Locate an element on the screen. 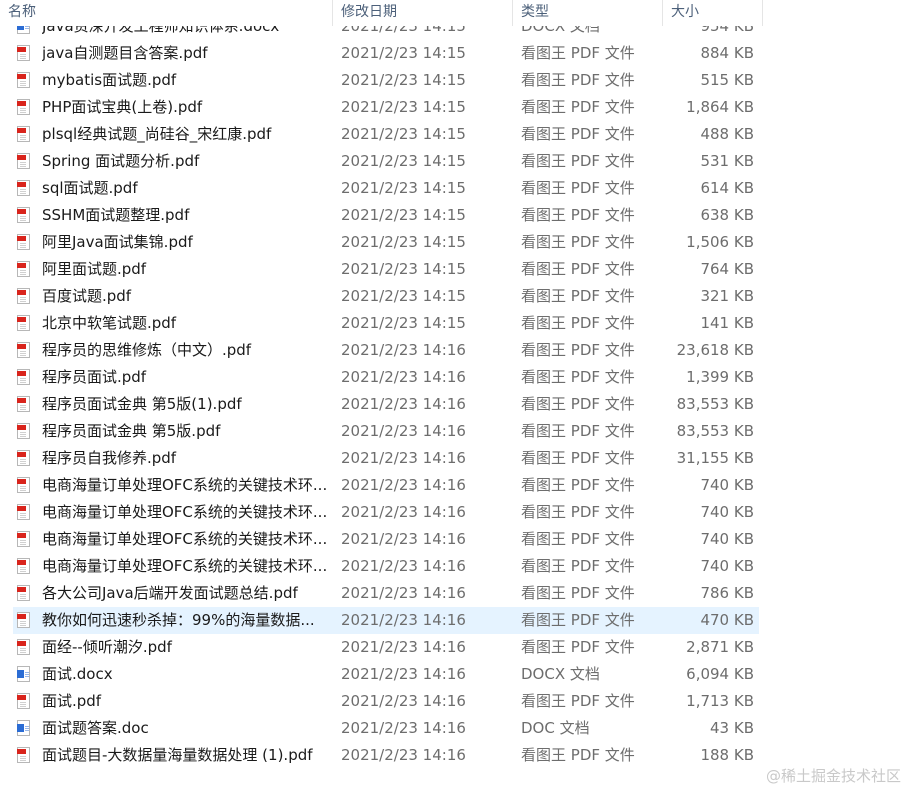  doc-icon is located at coordinates (23, 728).